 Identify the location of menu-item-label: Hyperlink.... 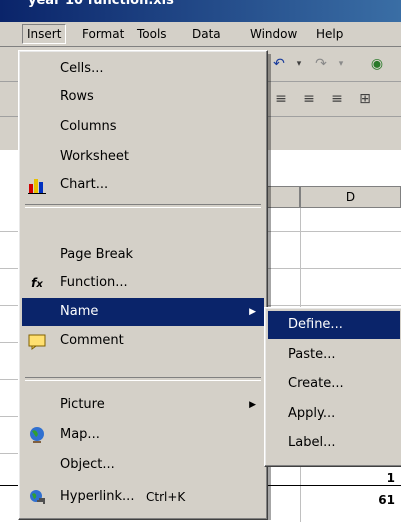
(97, 496).